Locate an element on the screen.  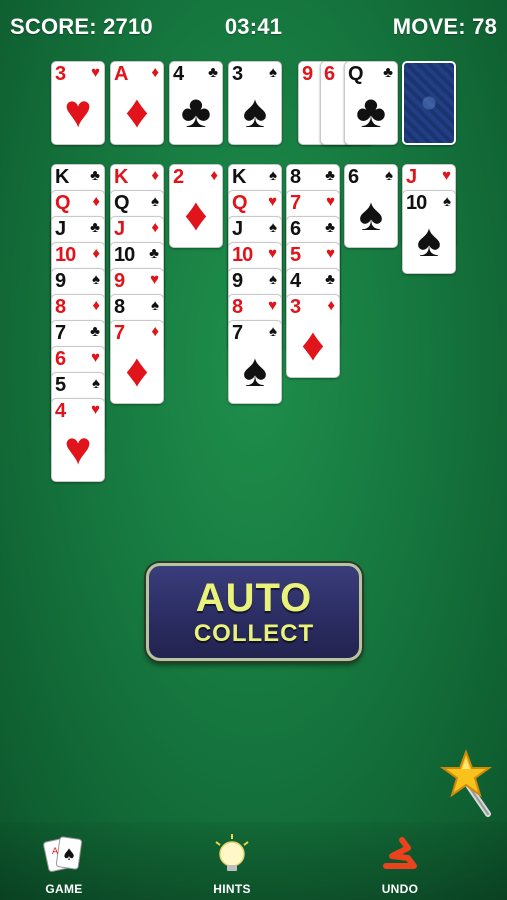
undo-button: UNDO is located at coordinates (400, 861).